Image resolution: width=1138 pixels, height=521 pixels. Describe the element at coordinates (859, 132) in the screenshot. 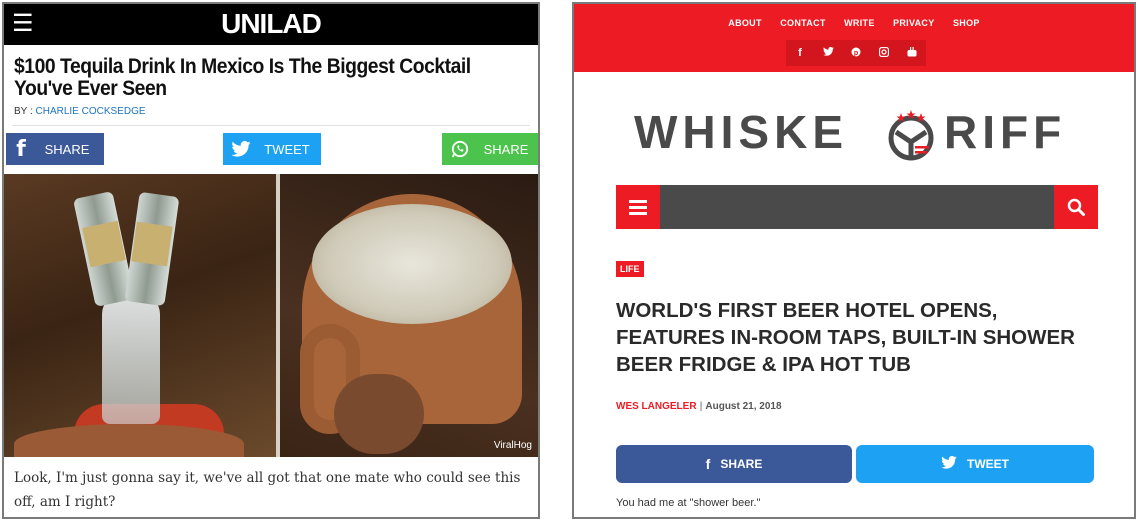

I see `site-logo: WHISKE RIFF` at that location.